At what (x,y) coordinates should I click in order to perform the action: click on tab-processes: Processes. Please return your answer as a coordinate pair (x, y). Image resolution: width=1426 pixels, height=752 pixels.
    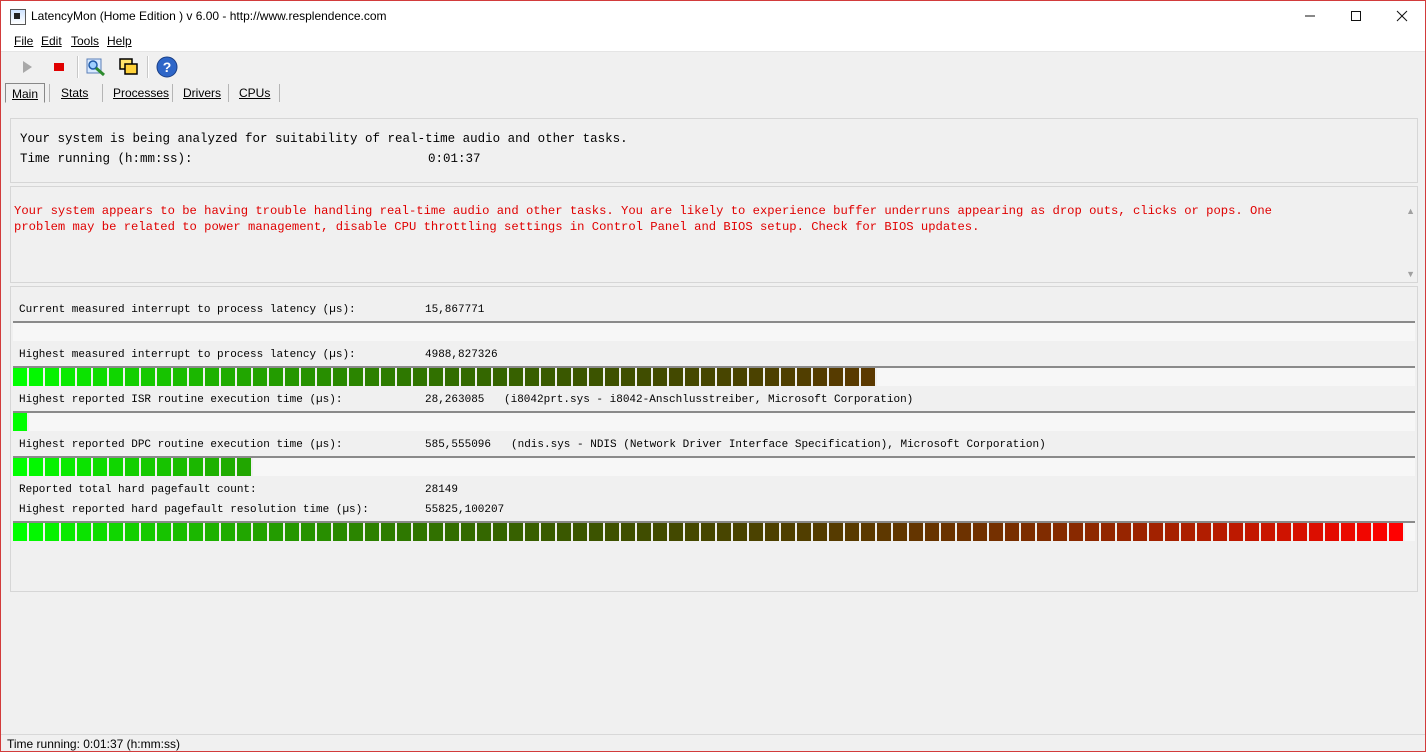
    Looking at the image, I should click on (141, 93).